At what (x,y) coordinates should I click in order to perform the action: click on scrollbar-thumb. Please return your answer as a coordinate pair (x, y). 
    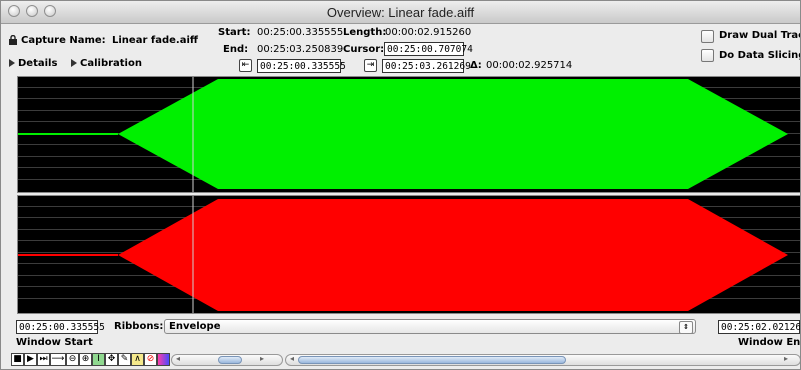
    Looking at the image, I should click on (432, 360).